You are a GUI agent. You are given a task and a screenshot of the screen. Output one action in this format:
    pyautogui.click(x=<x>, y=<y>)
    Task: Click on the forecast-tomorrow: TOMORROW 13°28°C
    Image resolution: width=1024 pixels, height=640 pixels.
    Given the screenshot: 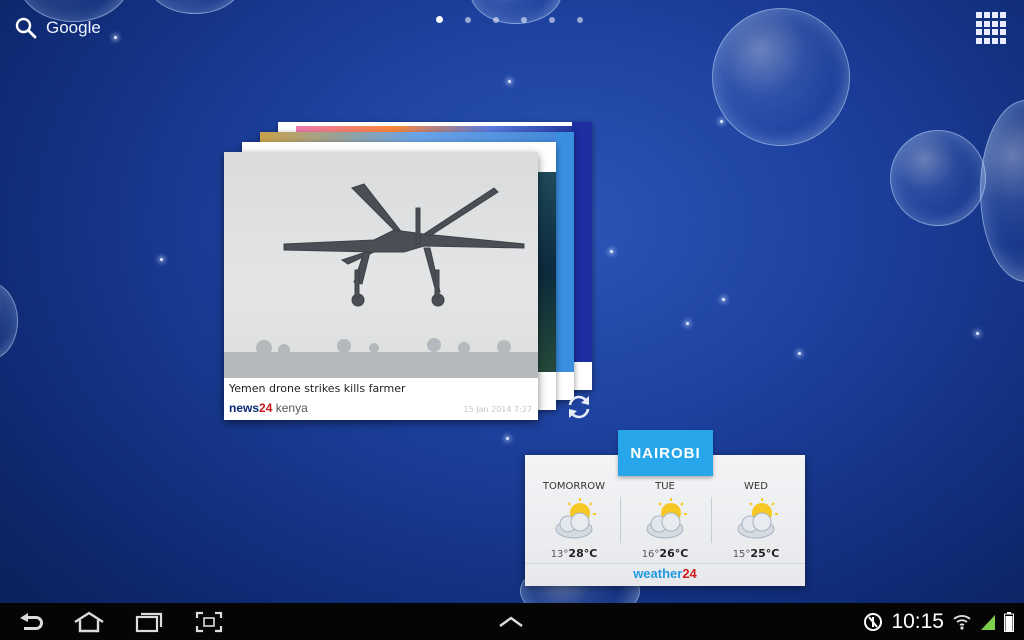 What is the action you would take?
    pyautogui.click(x=574, y=509)
    